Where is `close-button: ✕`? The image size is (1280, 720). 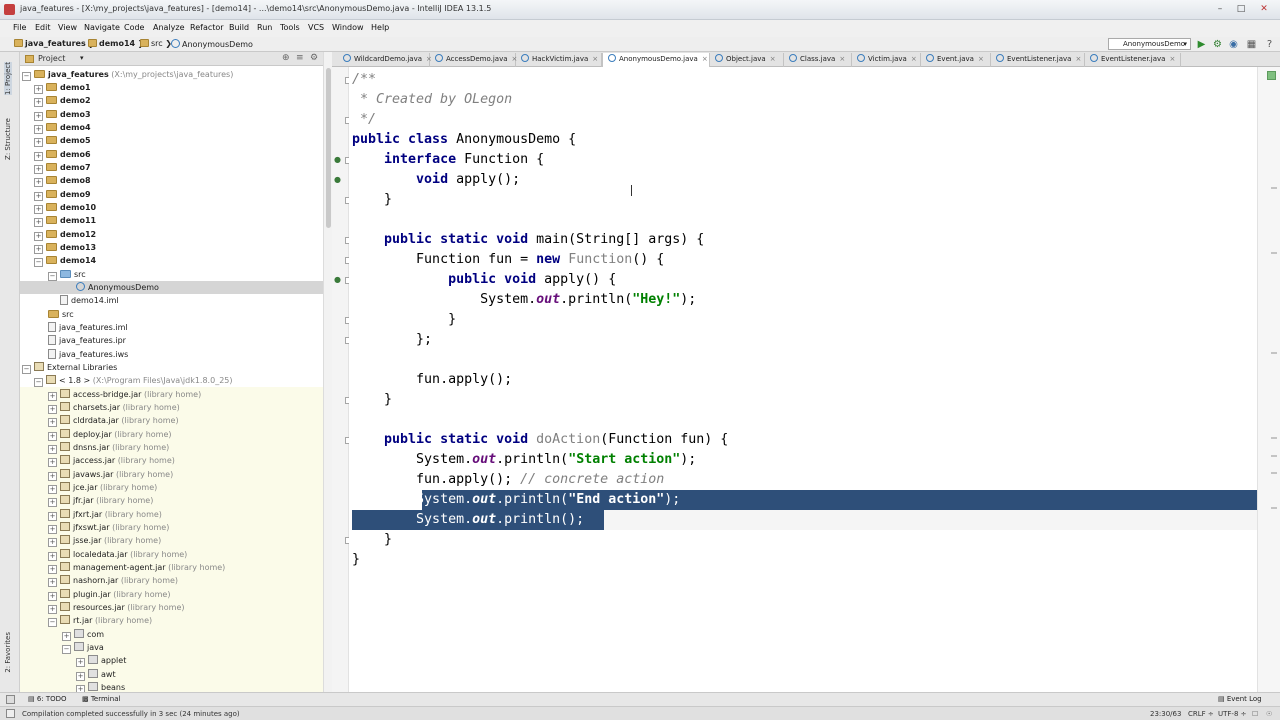 close-button: ✕ is located at coordinates (1264, 9).